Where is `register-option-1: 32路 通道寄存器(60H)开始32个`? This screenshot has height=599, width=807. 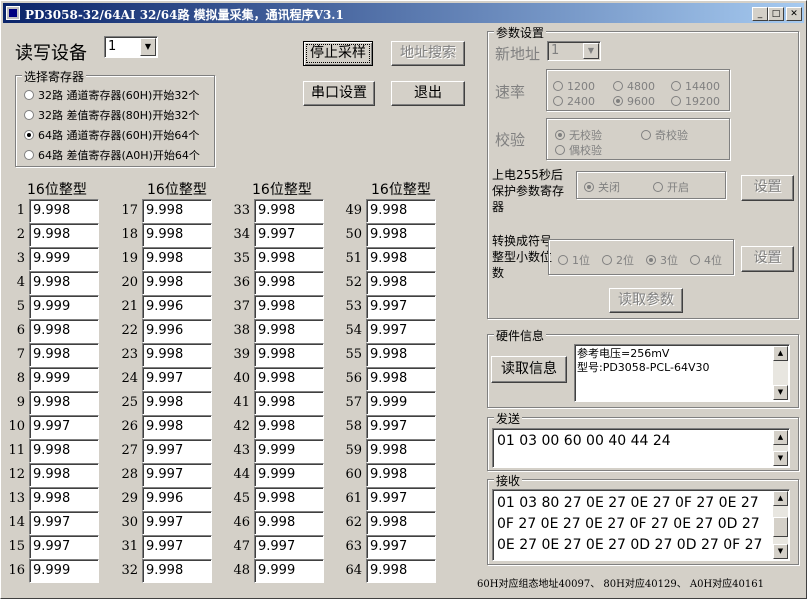
register-option-1: 32路 通道寄存器(60H)开始32个 is located at coordinates (111, 95).